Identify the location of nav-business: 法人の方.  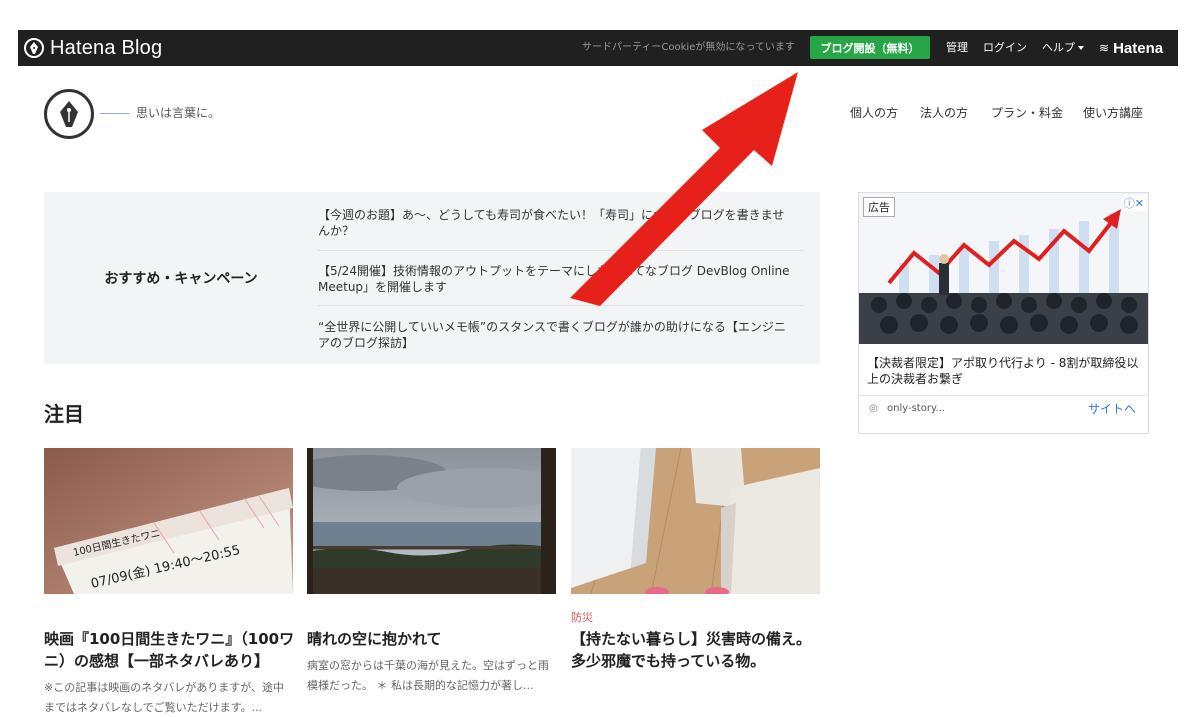
(944, 112).